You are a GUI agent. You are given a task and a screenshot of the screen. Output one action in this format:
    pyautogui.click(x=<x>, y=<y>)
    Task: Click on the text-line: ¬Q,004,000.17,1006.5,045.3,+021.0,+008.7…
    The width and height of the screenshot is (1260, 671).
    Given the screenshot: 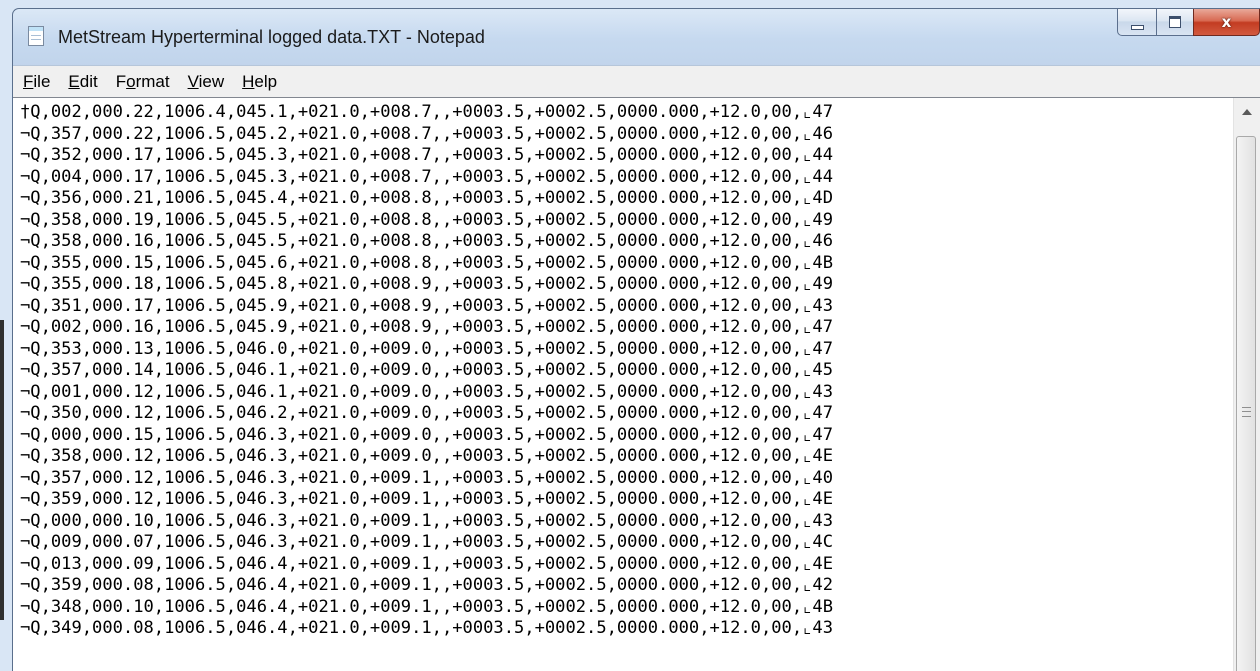 What is the action you would take?
    pyautogui.click(x=427, y=176)
    